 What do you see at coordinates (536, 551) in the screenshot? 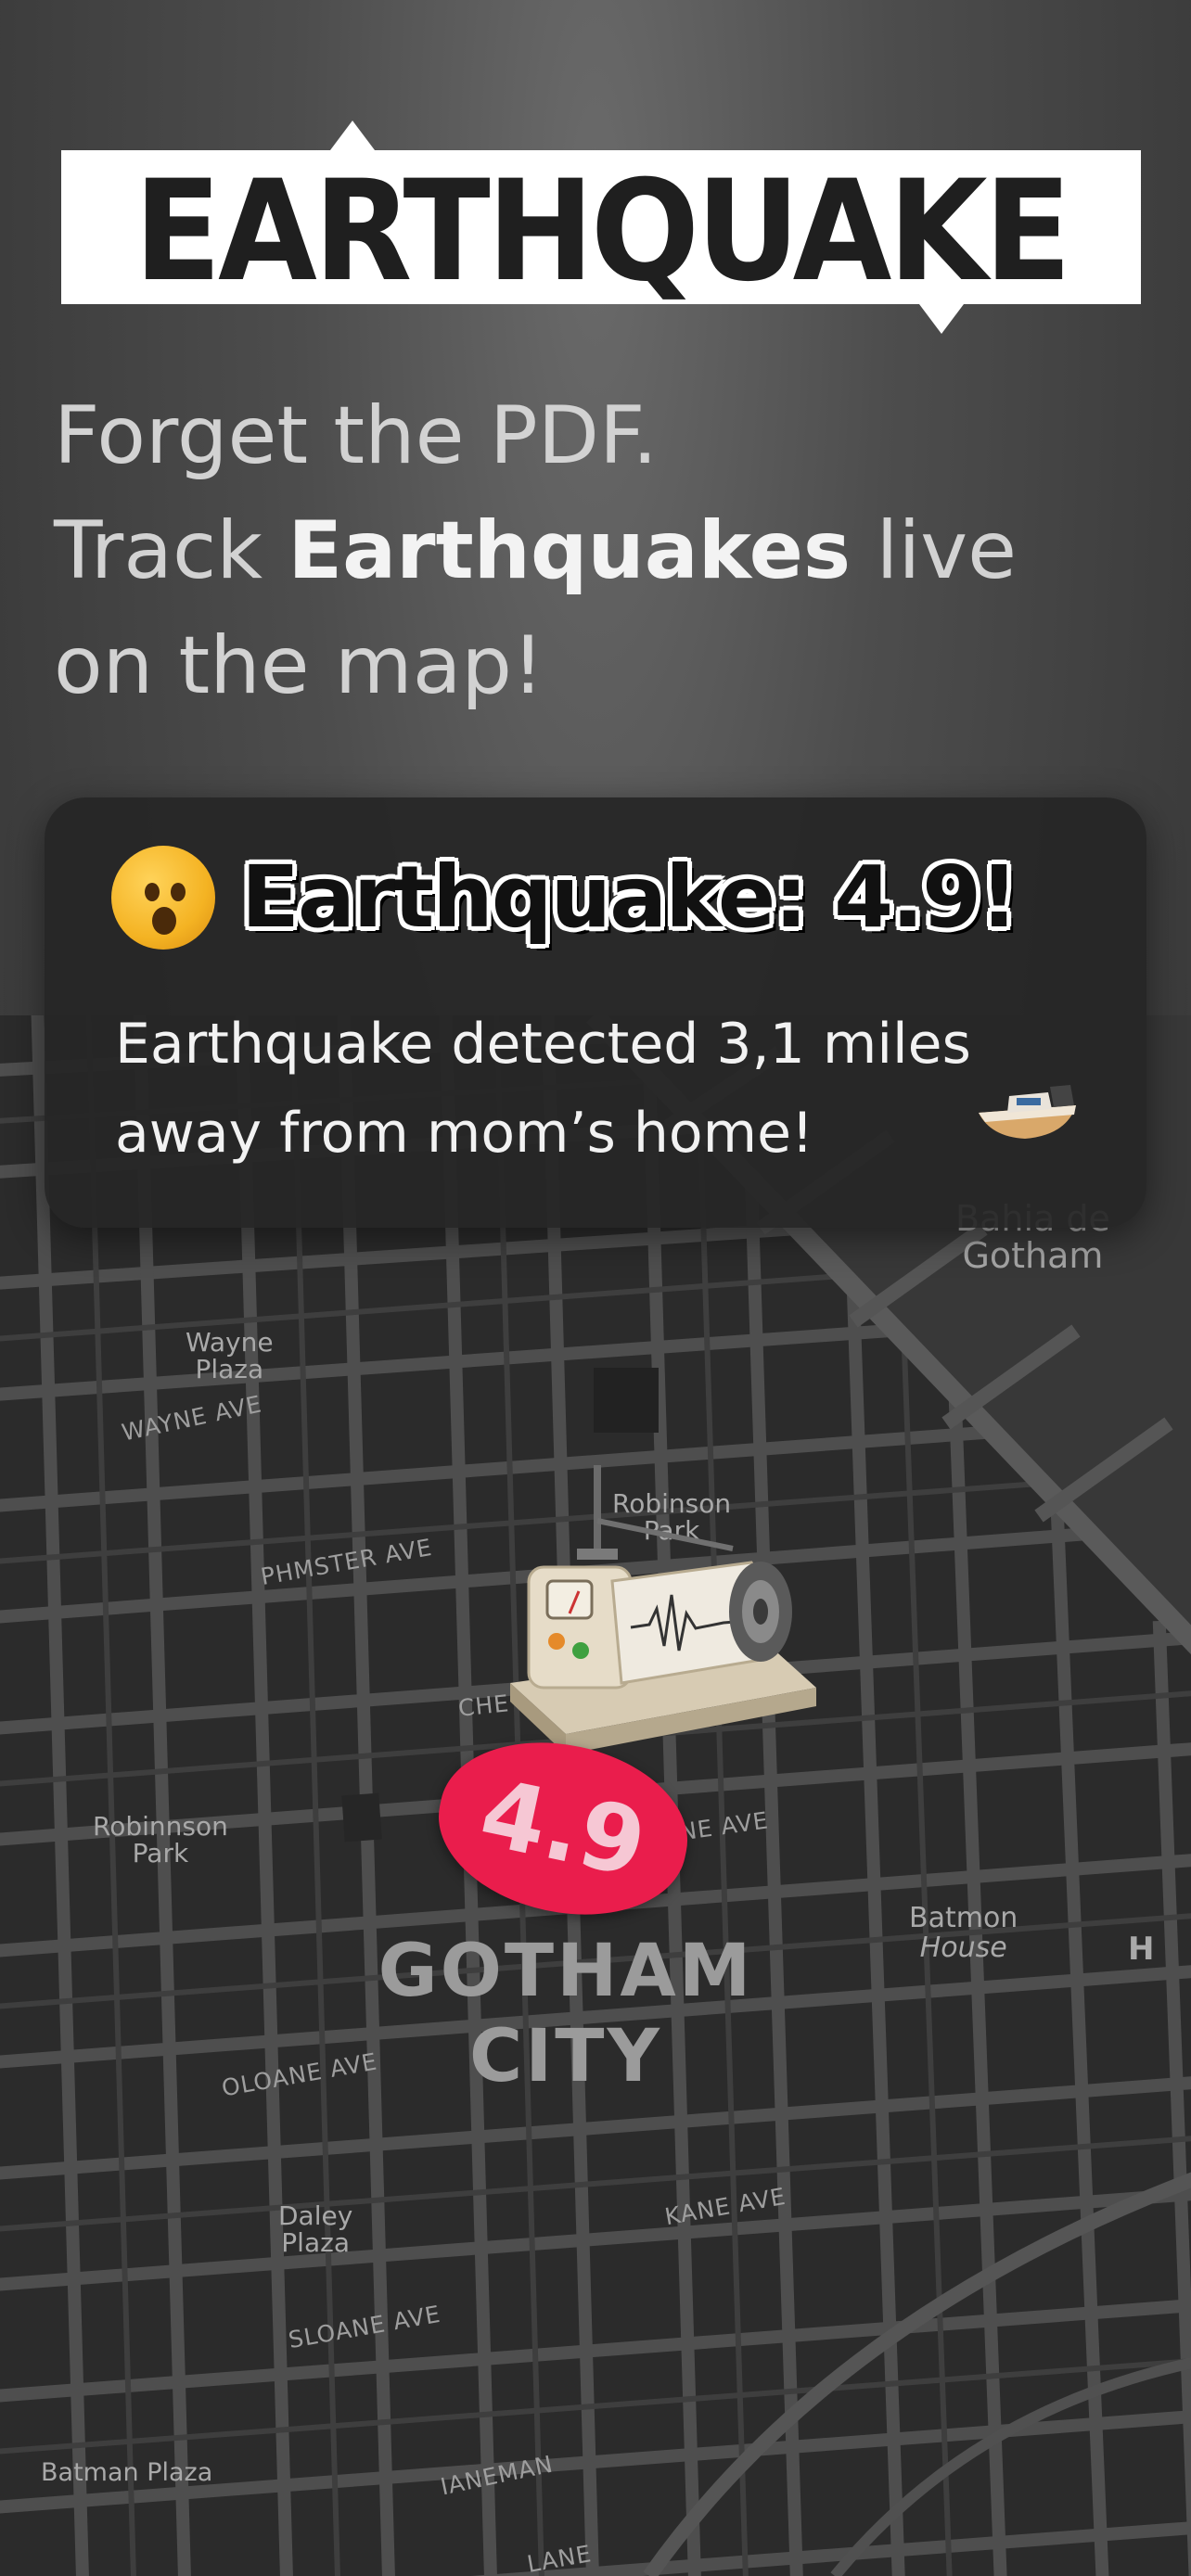
I see `headline-line-2: Track Earthquakes live` at bounding box center [536, 551].